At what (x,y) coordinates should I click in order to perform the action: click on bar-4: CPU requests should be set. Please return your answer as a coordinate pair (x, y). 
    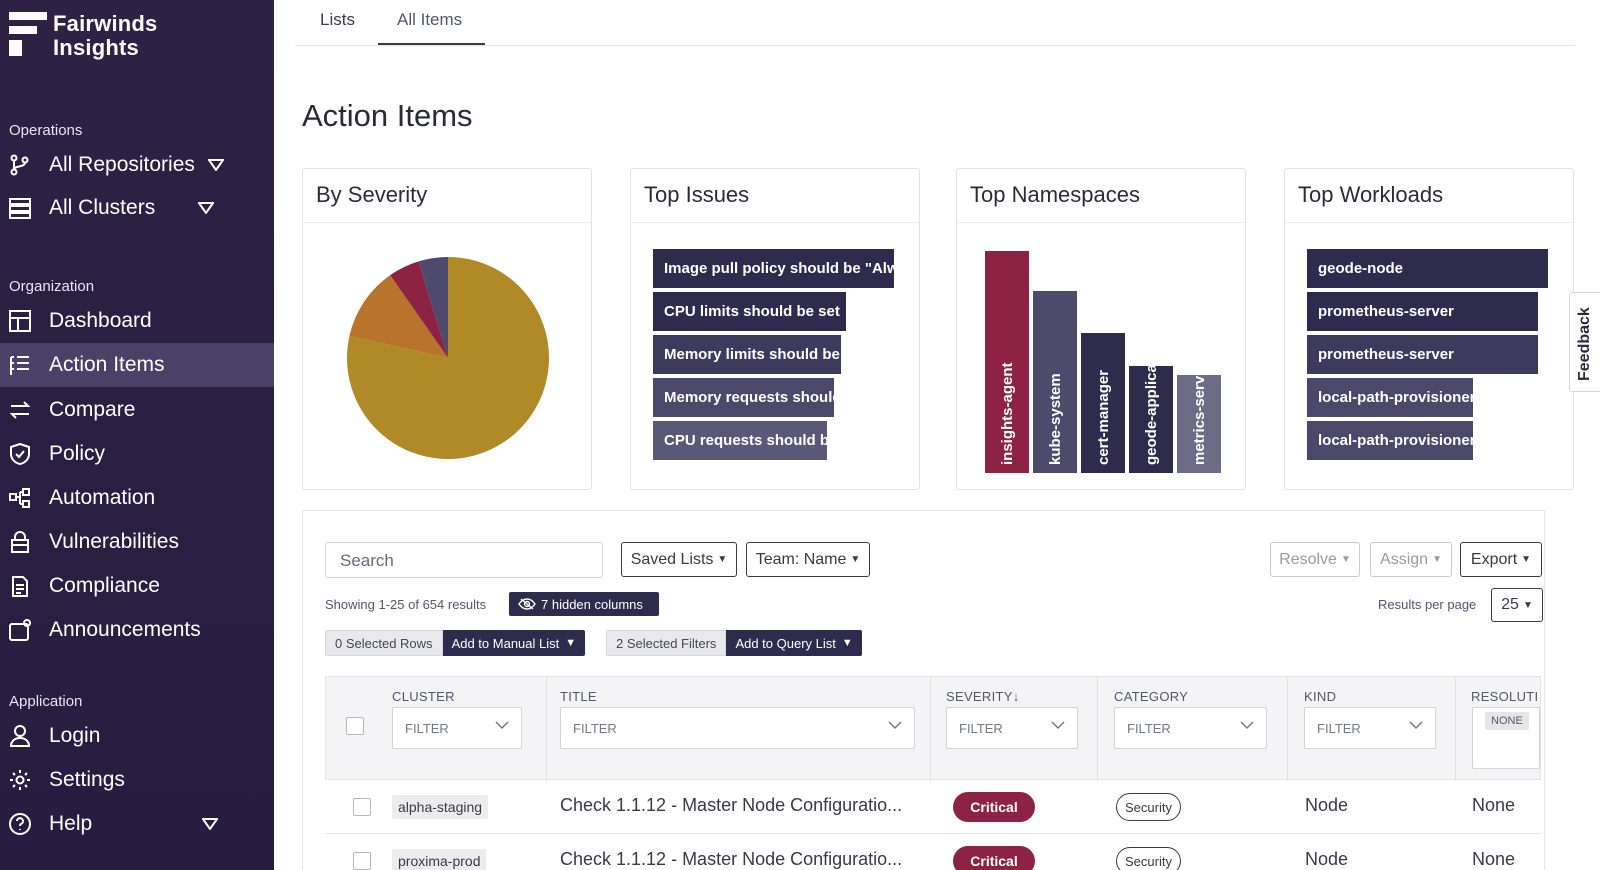
    Looking at the image, I should click on (740, 440).